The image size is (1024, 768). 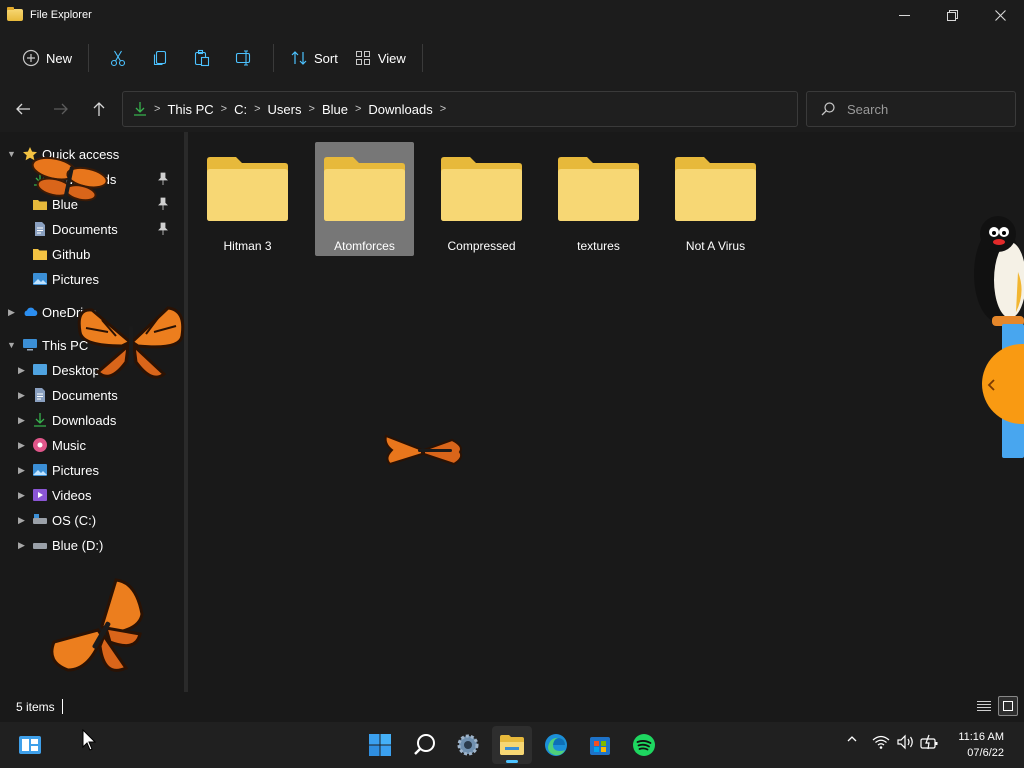 I want to click on view-button: View, so click(x=380, y=58).